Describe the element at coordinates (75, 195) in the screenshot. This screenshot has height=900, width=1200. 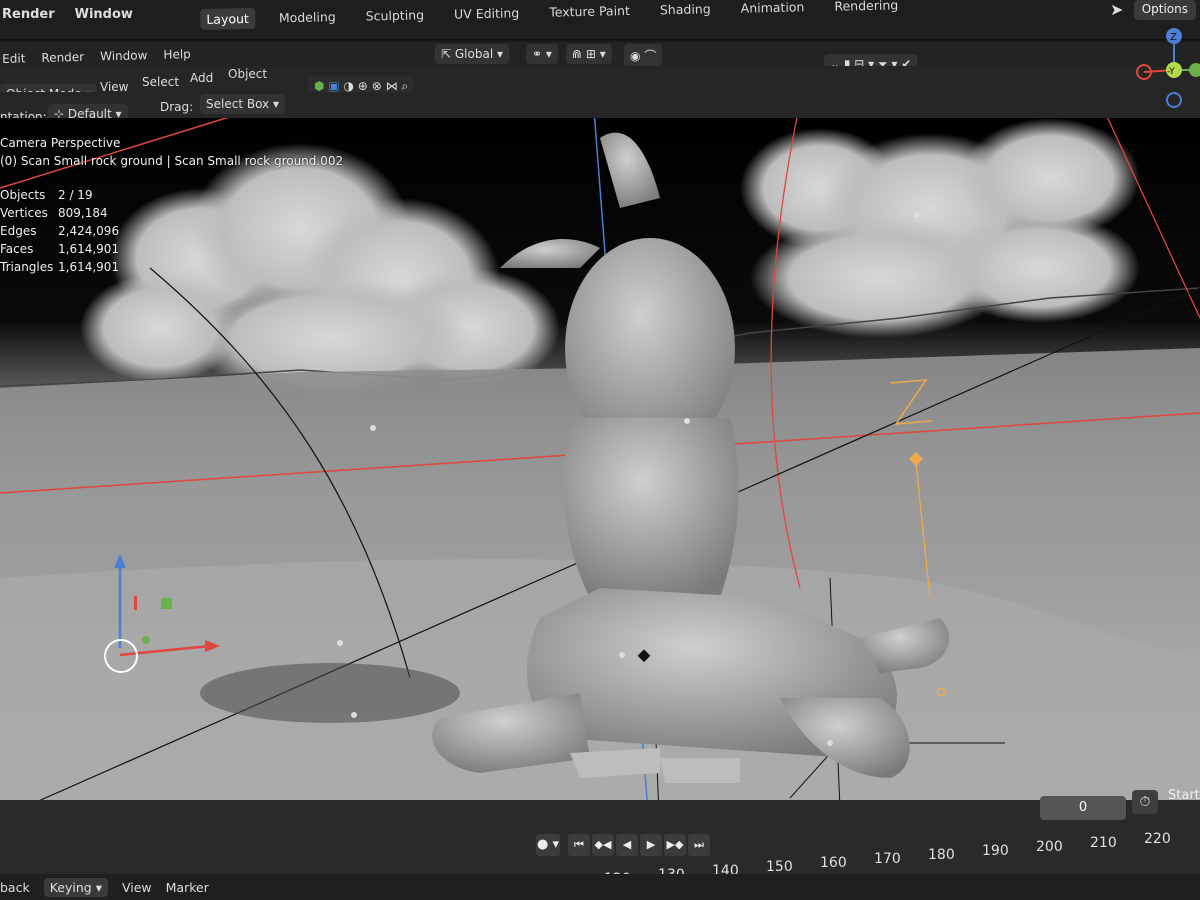
I see `stat-value: 2 / 19` at that location.